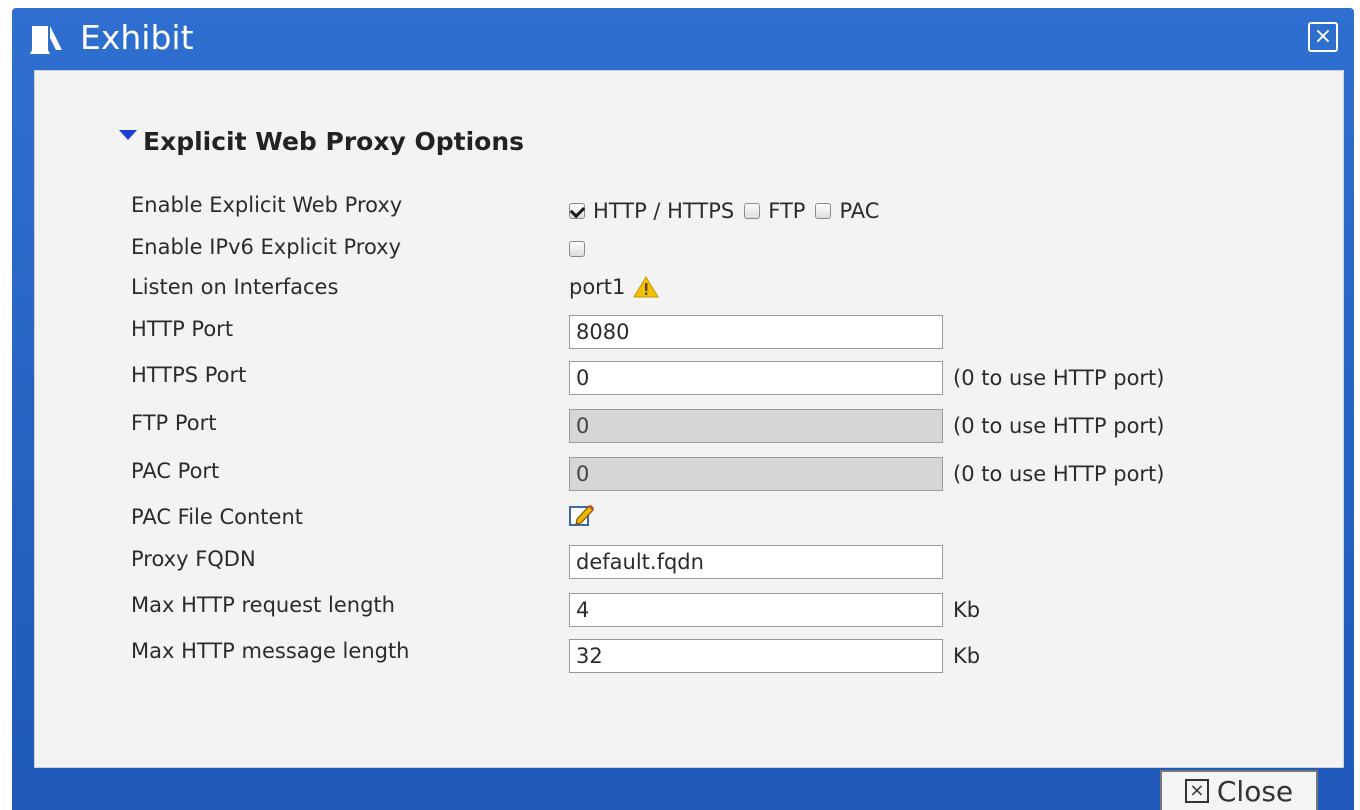 This screenshot has width=1360, height=810. I want to click on proxy-fqdn-input, so click(756, 562).